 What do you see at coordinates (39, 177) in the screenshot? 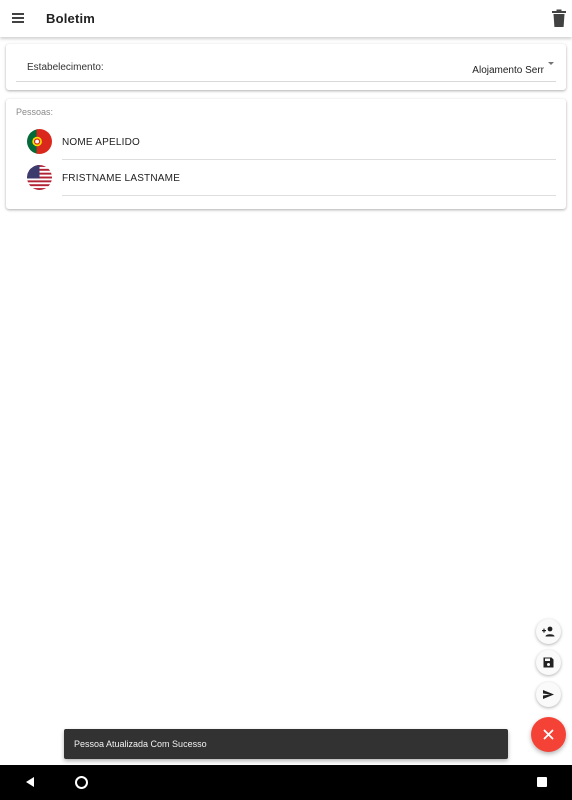
I see `usa-flag-icon` at bounding box center [39, 177].